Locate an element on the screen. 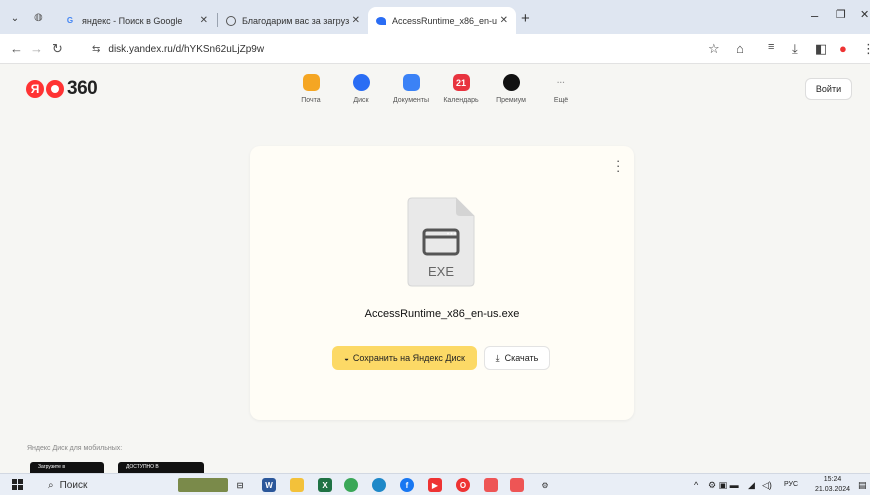  side-panel-icon: ◧ is located at coordinates (821, 49).